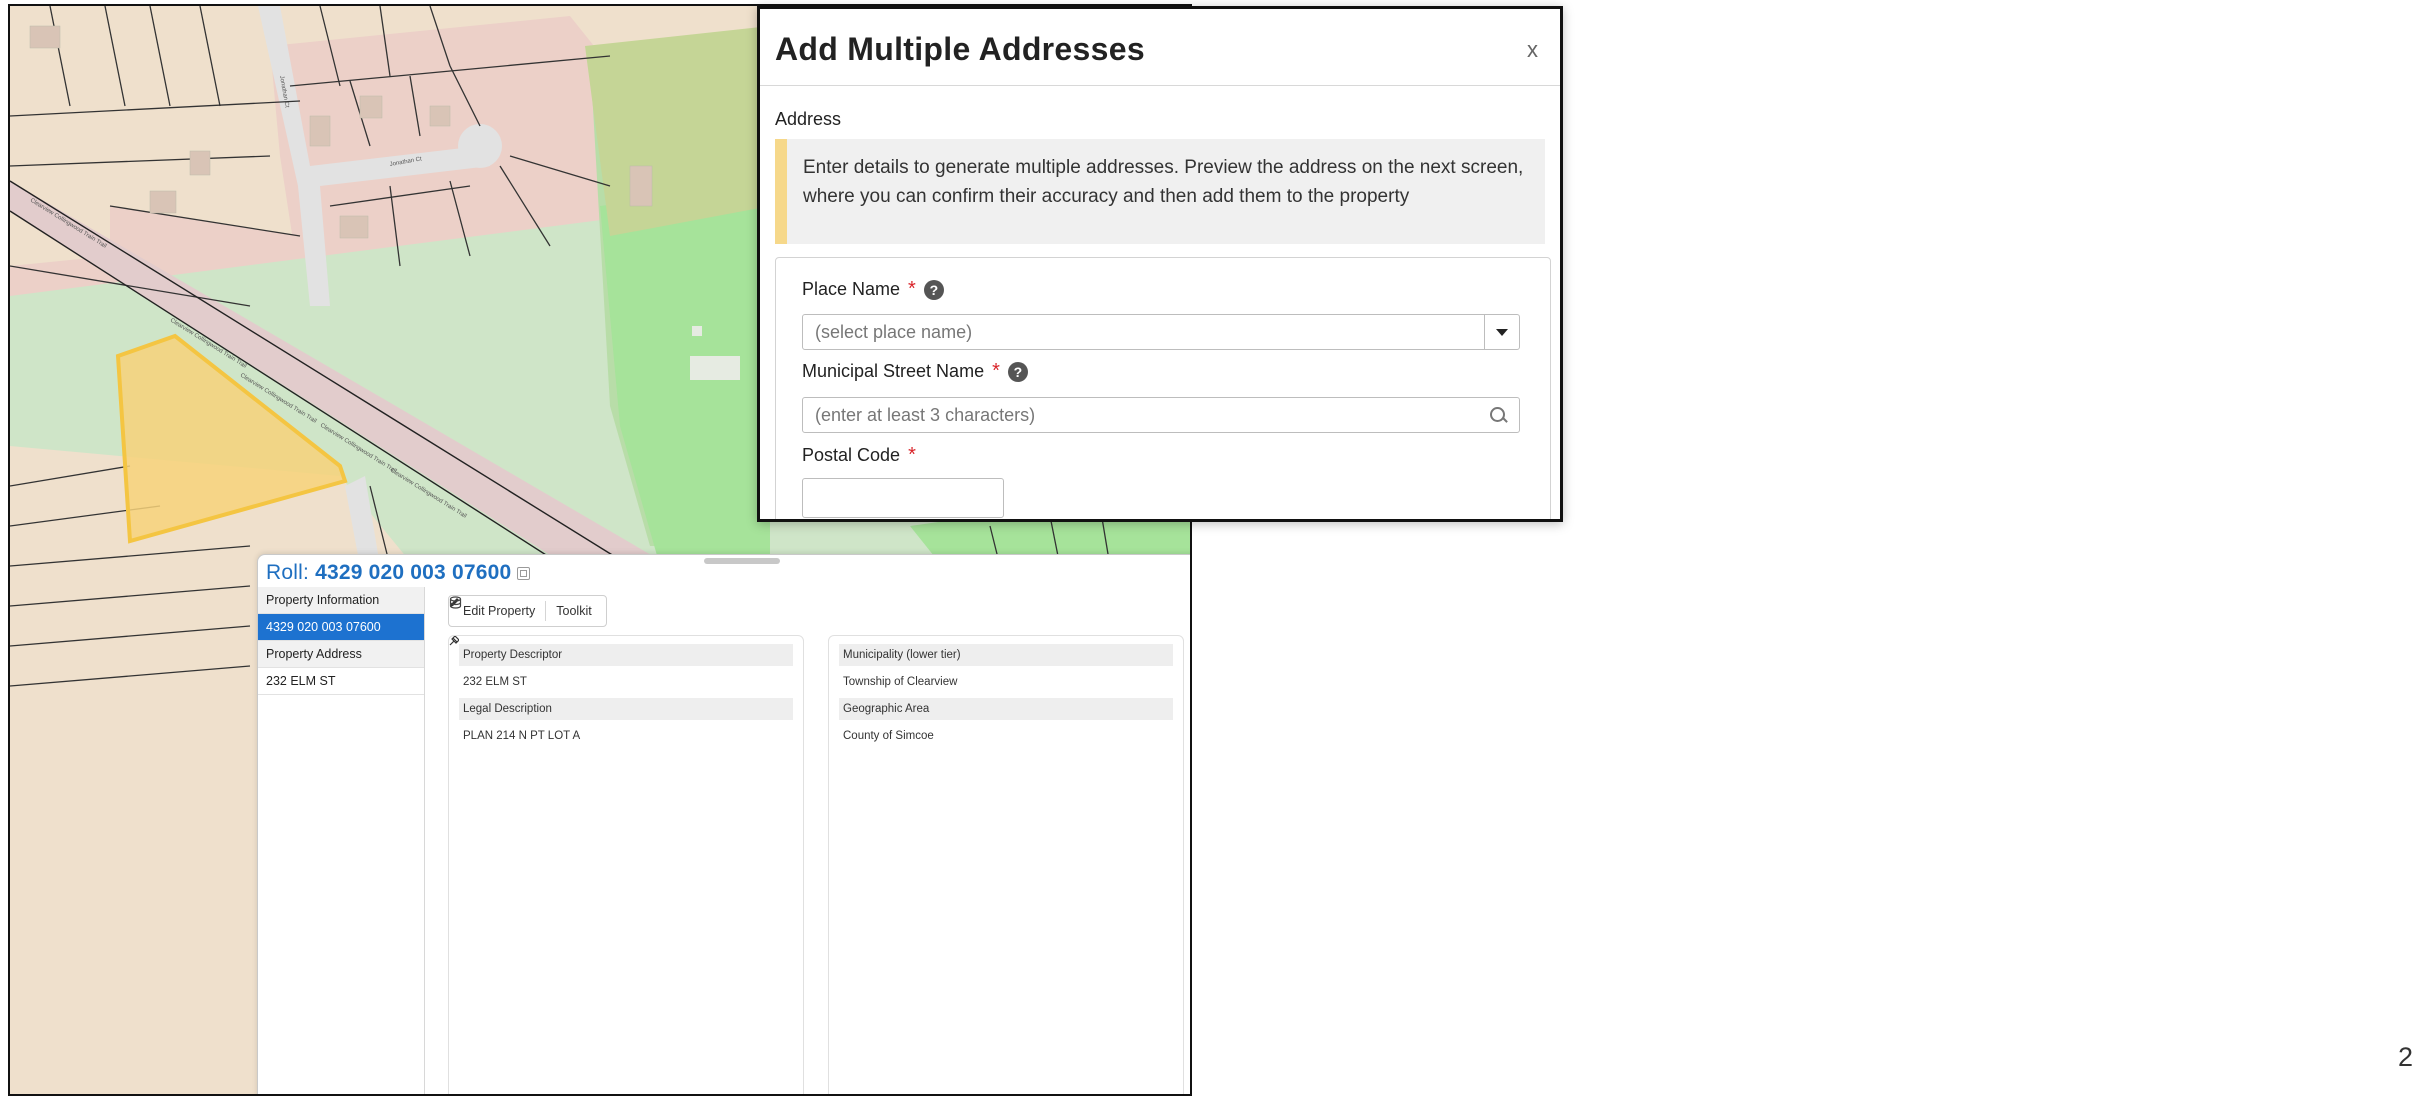  Describe the element at coordinates (1006, 655) in the screenshot. I see `municipality-label: Municipality (lower tier)` at that location.